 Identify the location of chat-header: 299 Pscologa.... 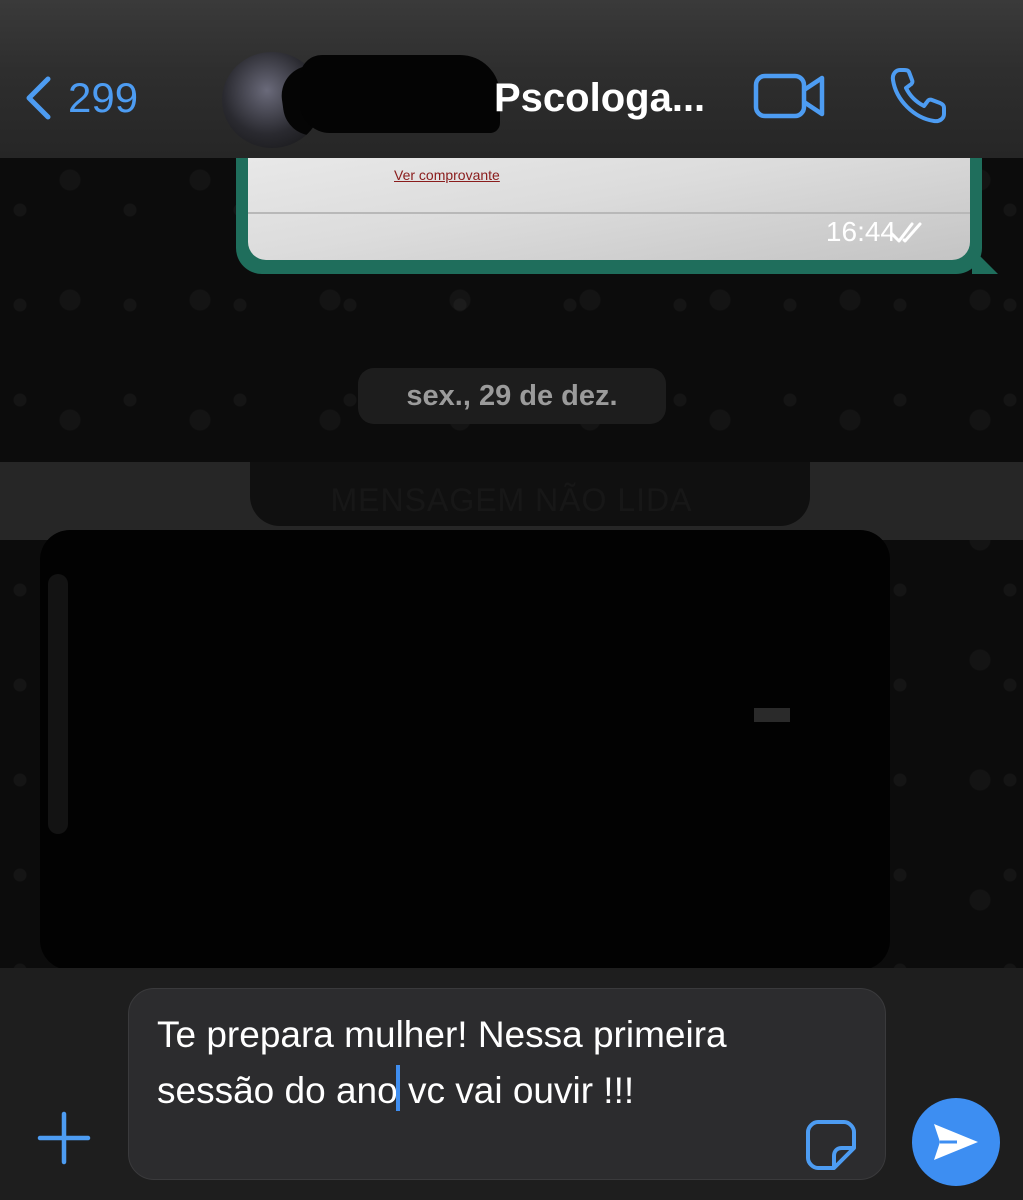
(511, 79).